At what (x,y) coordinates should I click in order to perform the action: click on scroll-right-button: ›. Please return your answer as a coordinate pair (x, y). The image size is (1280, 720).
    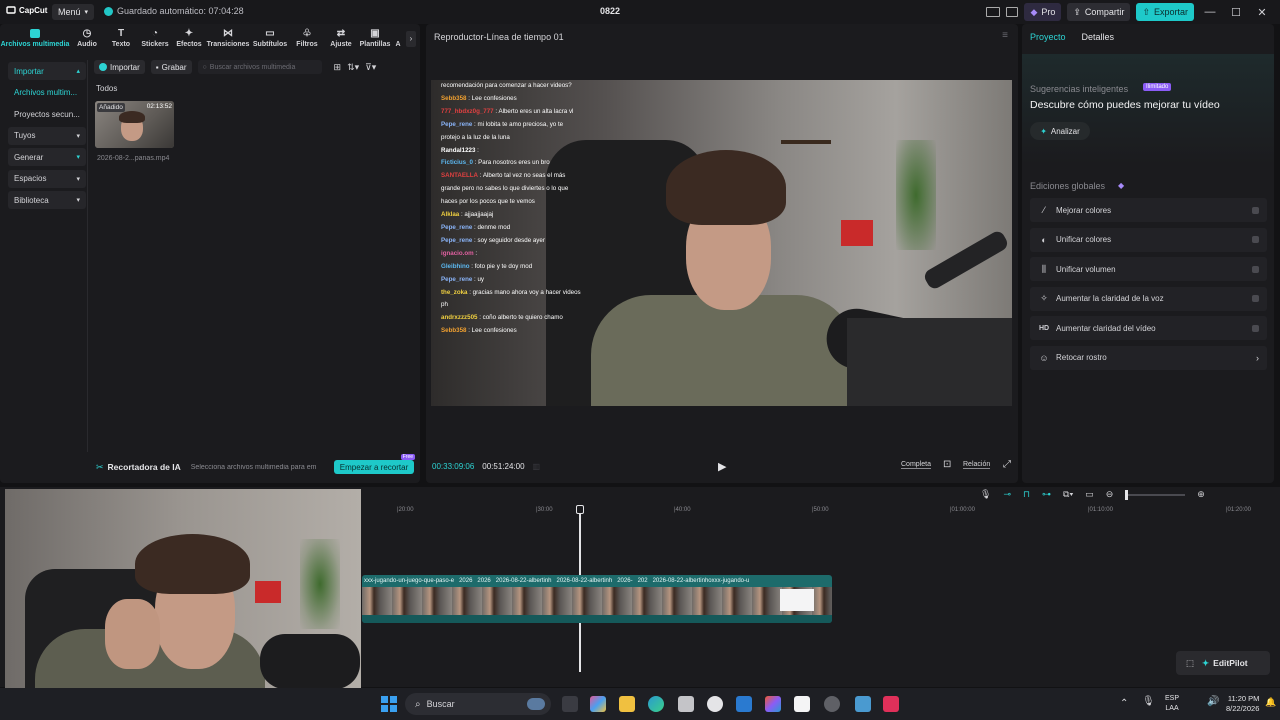
    Looking at the image, I should click on (411, 39).